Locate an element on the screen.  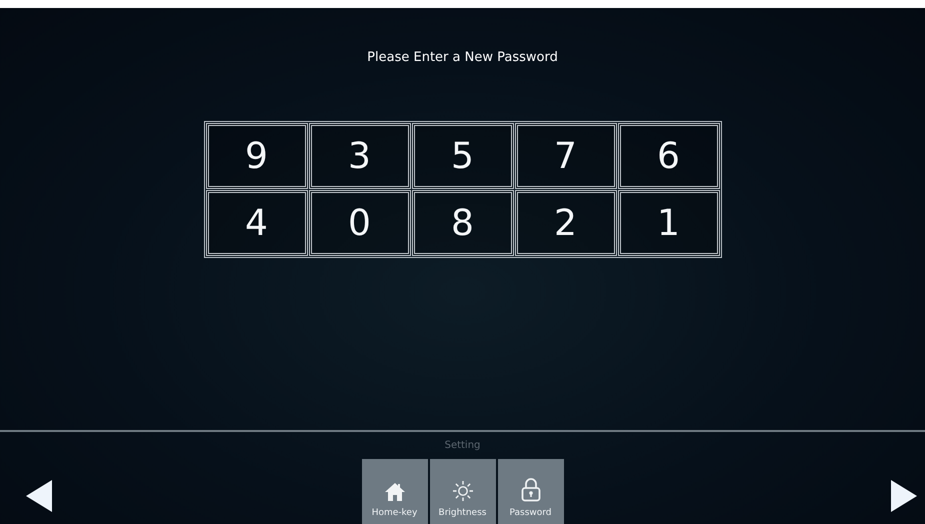
digit-key: 4 is located at coordinates (257, 223).